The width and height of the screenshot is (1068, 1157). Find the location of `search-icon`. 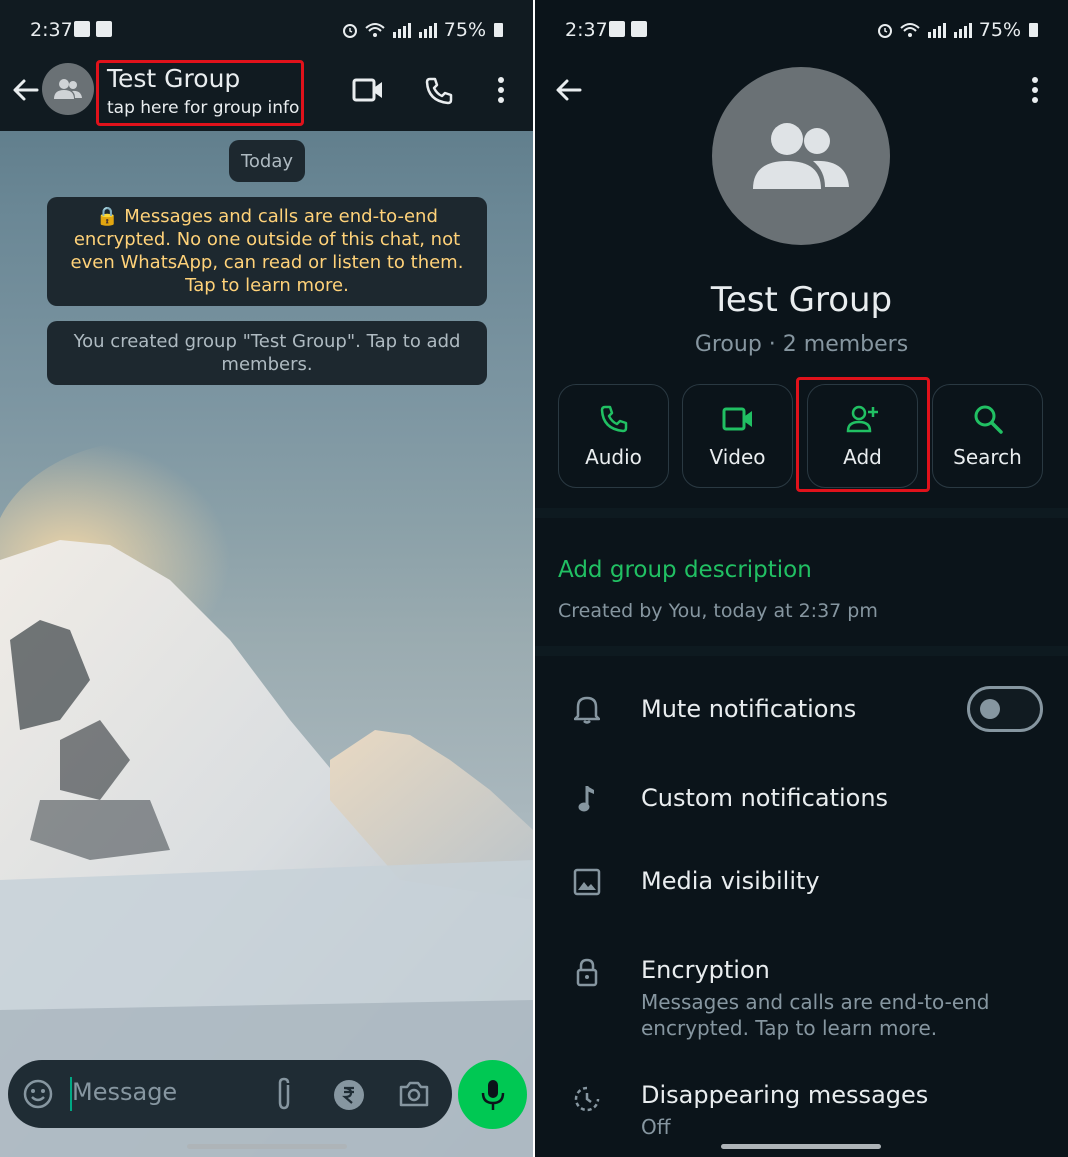

search-icon is located at coordinates (988, 419).